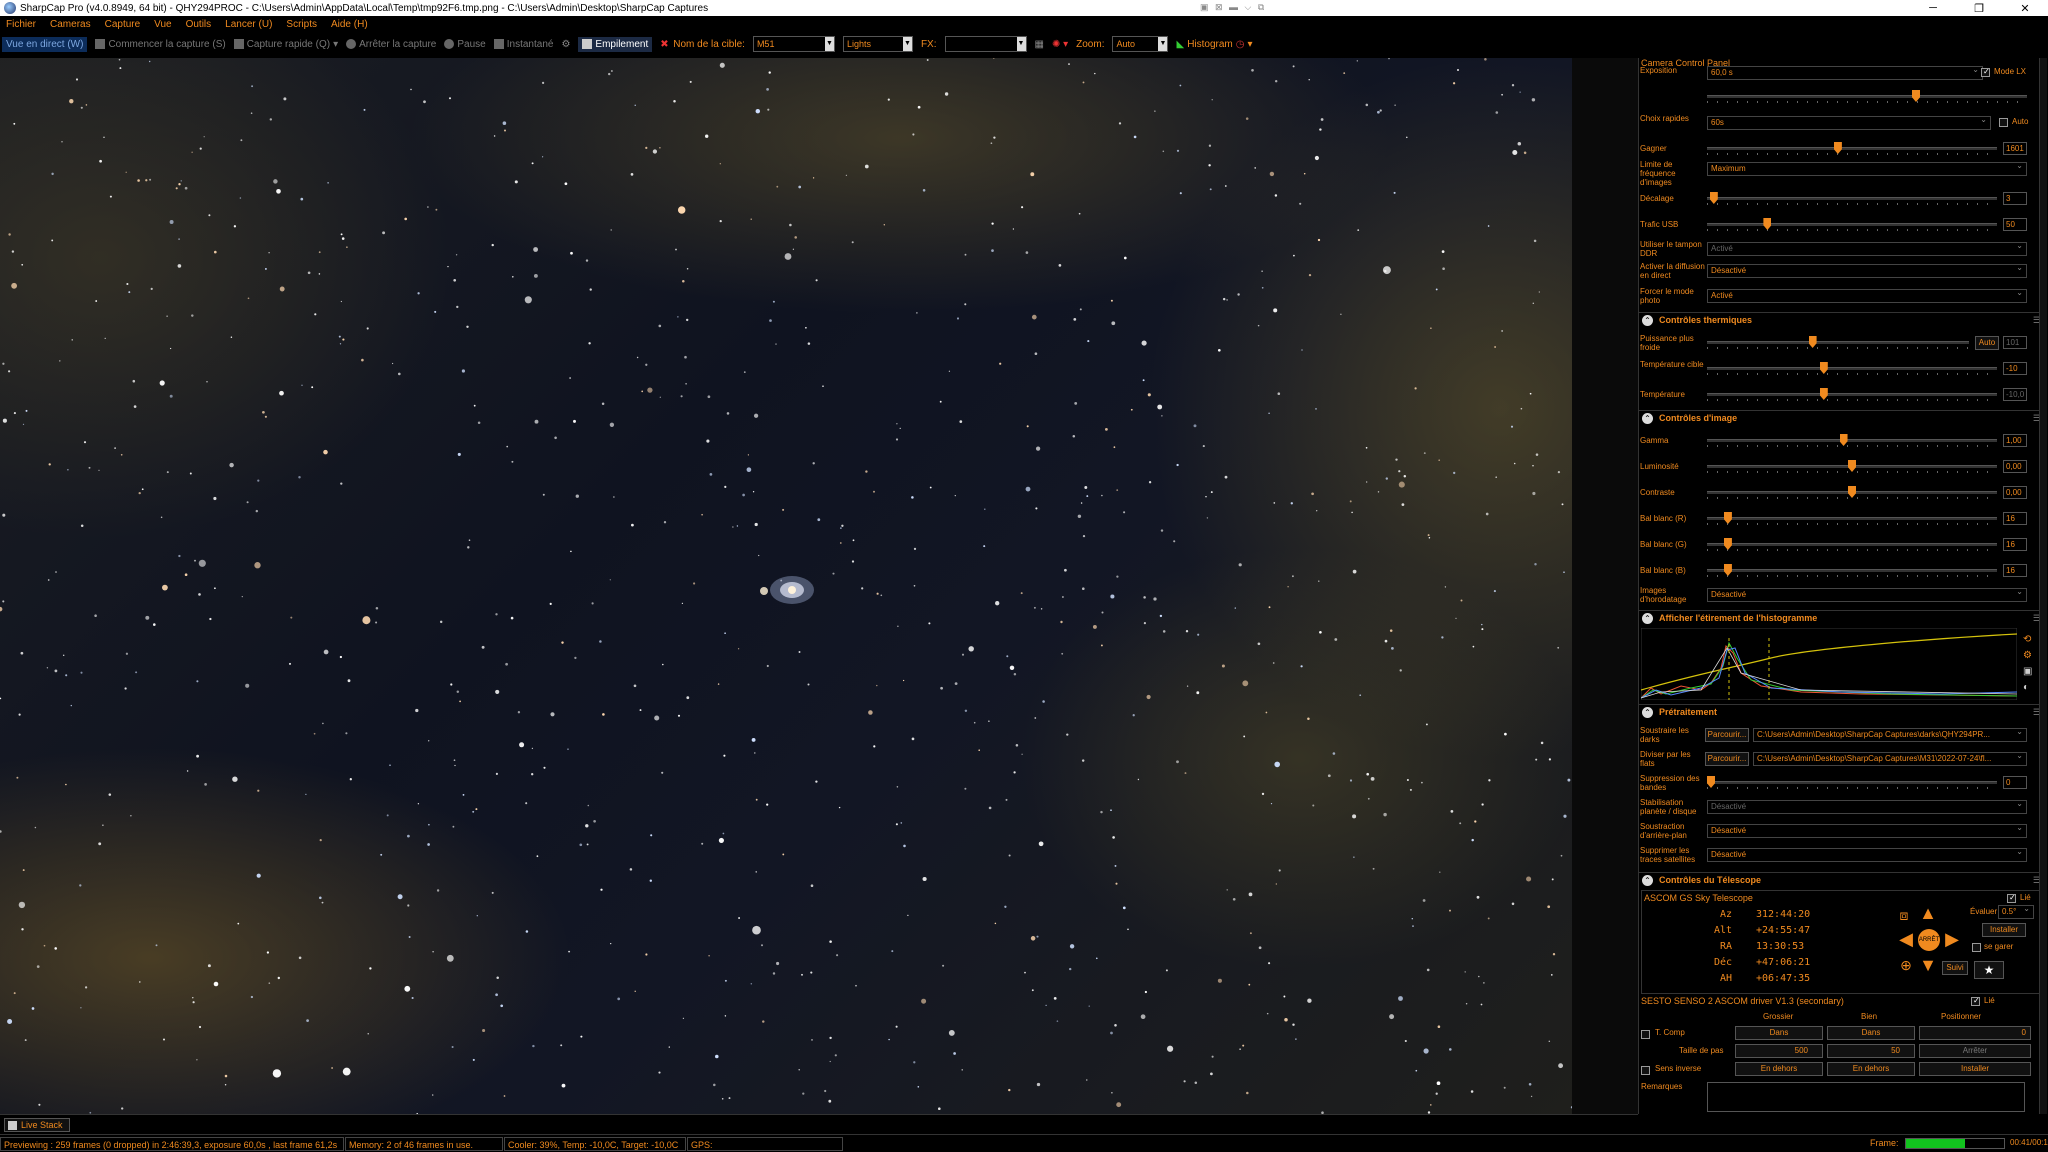  Describe the element at coordinates (1976, 947) in the screenshot. I see `park-checkbox` at that location.